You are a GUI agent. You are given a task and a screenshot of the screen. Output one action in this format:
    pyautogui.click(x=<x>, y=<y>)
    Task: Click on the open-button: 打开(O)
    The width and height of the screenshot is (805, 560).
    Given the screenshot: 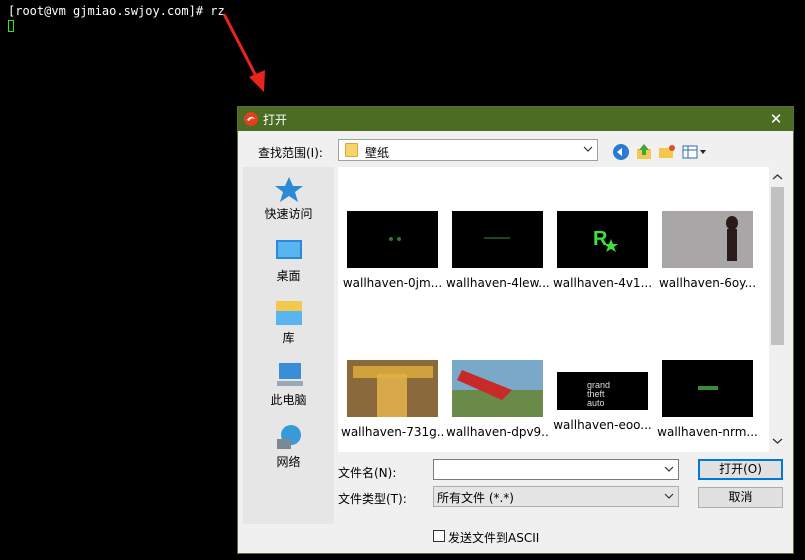 What is the action you would take?
    pyautogui.click(x=740, y=469)
    